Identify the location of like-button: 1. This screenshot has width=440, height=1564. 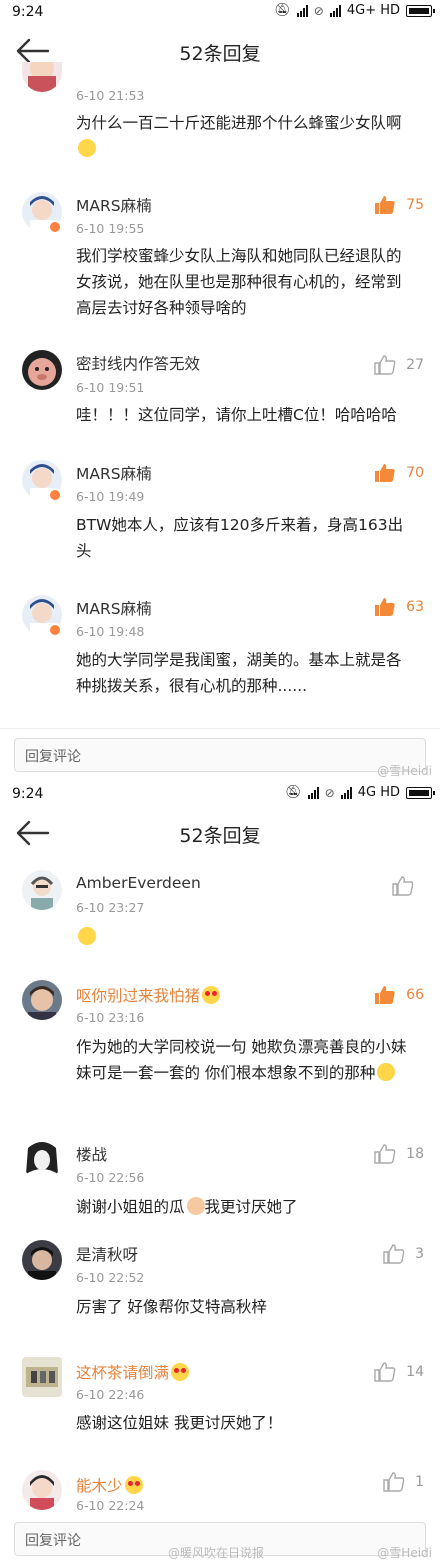
(403, 1482).